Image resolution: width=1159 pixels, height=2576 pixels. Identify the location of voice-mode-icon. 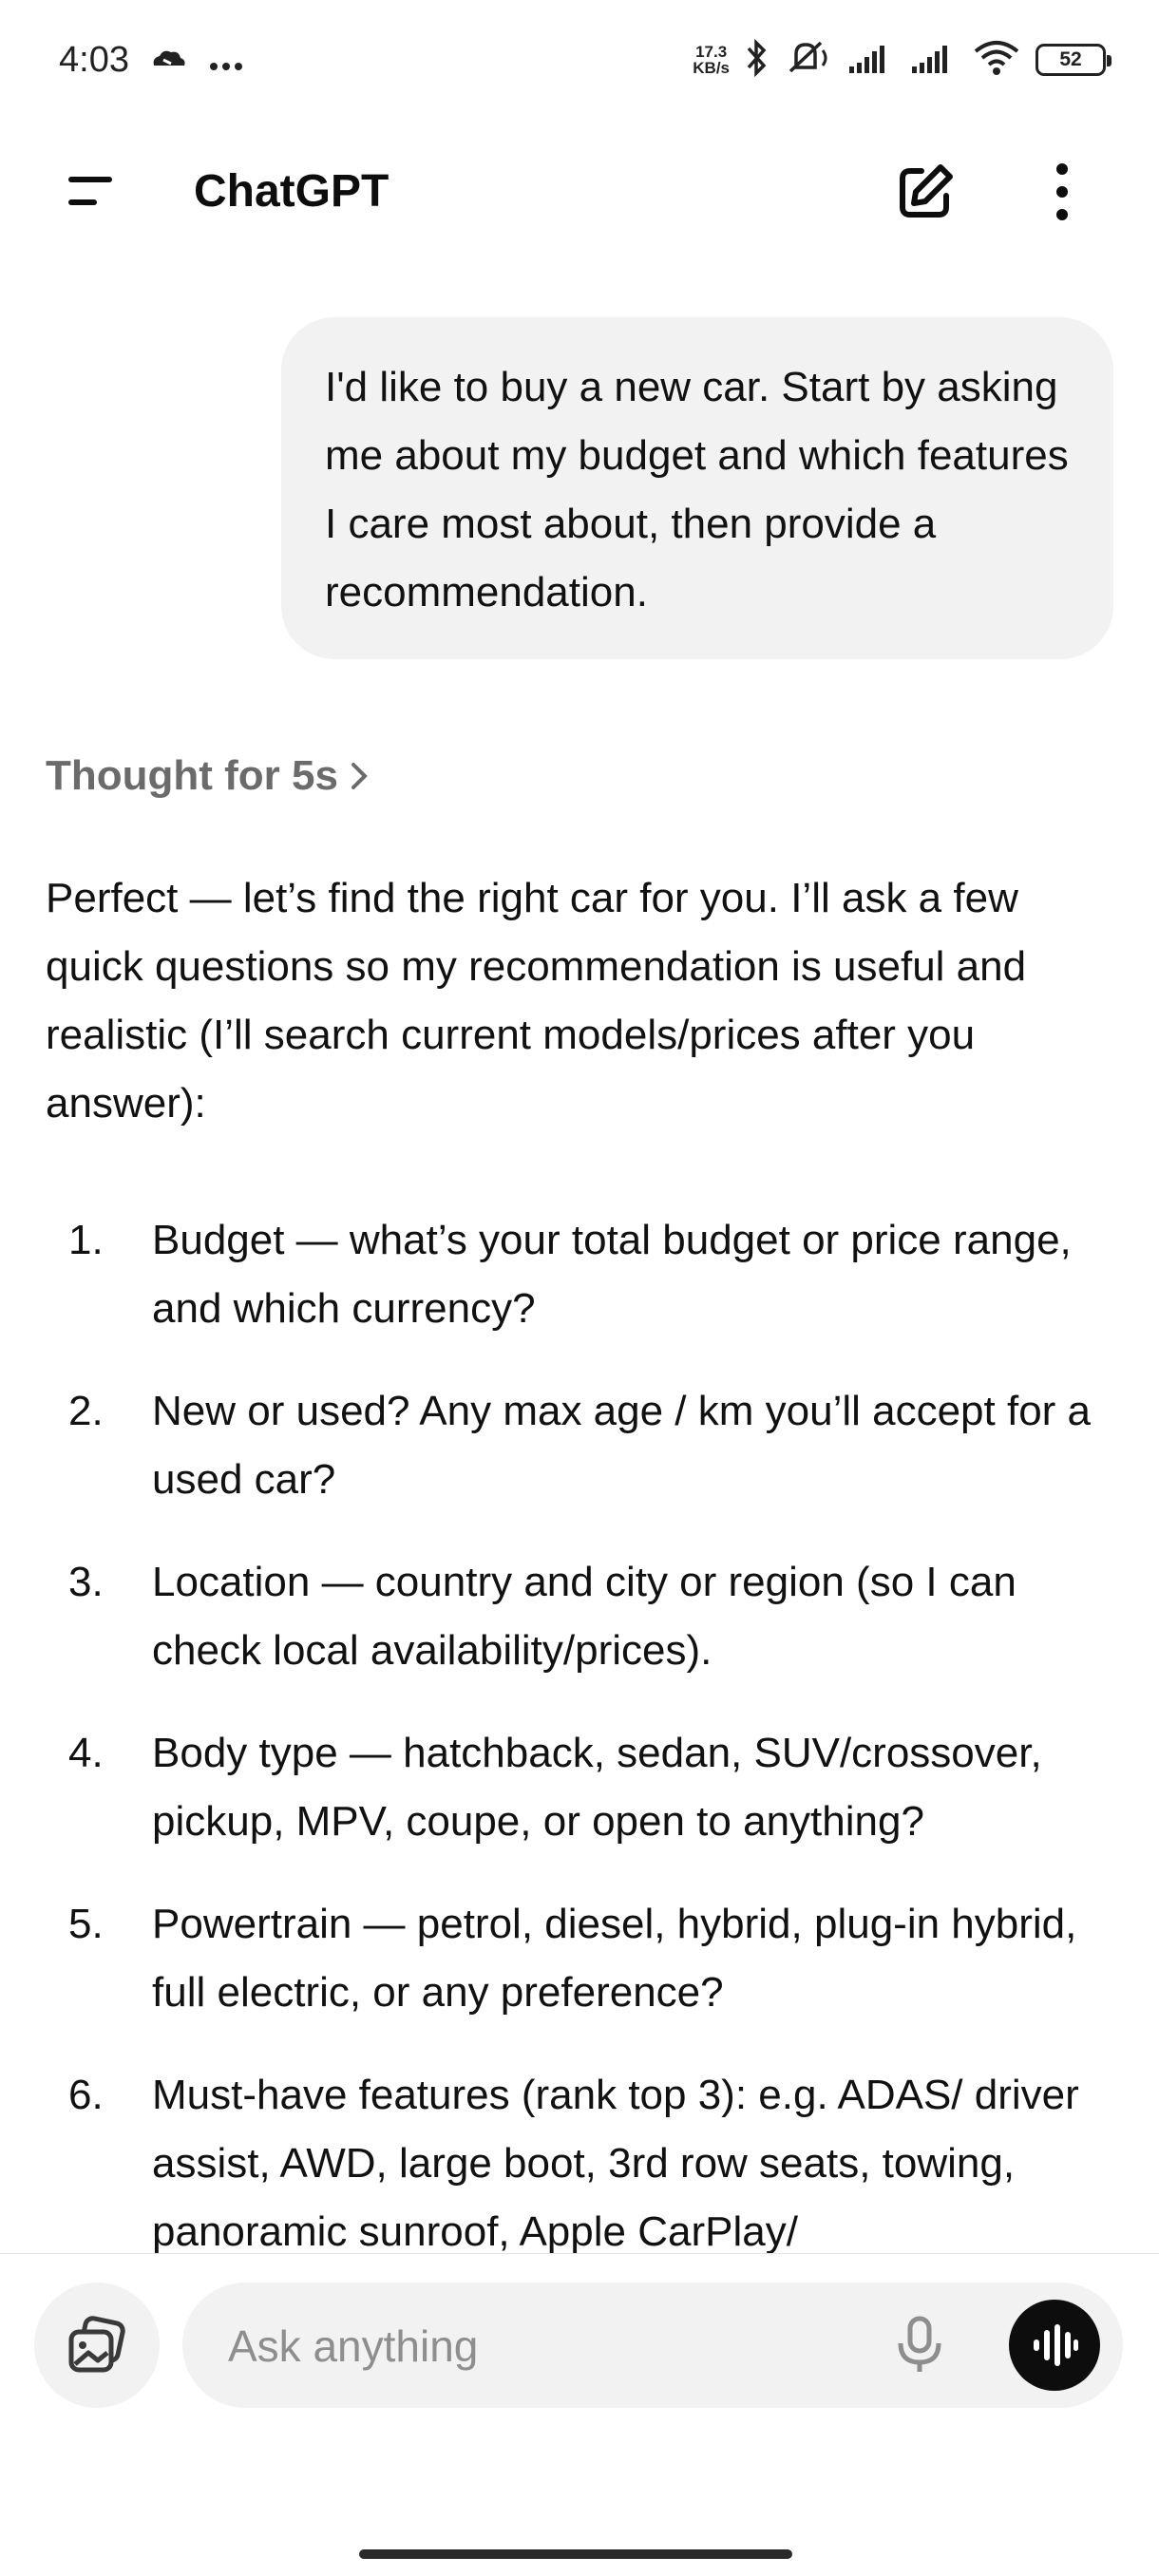
(1056, 2345).